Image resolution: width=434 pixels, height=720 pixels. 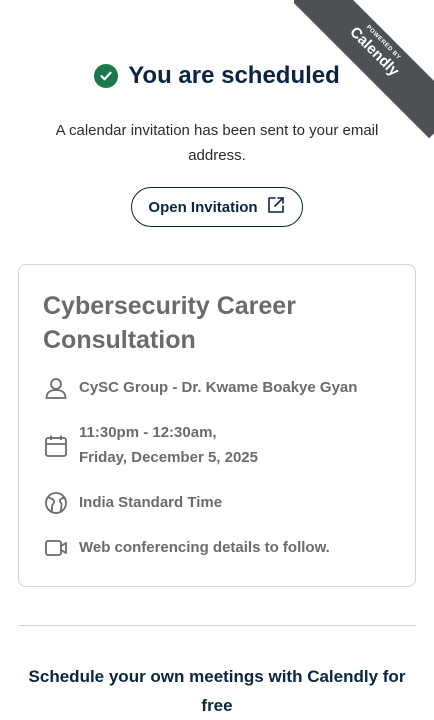 I want to click on video-camera-icon, so click(x=56, y=548).